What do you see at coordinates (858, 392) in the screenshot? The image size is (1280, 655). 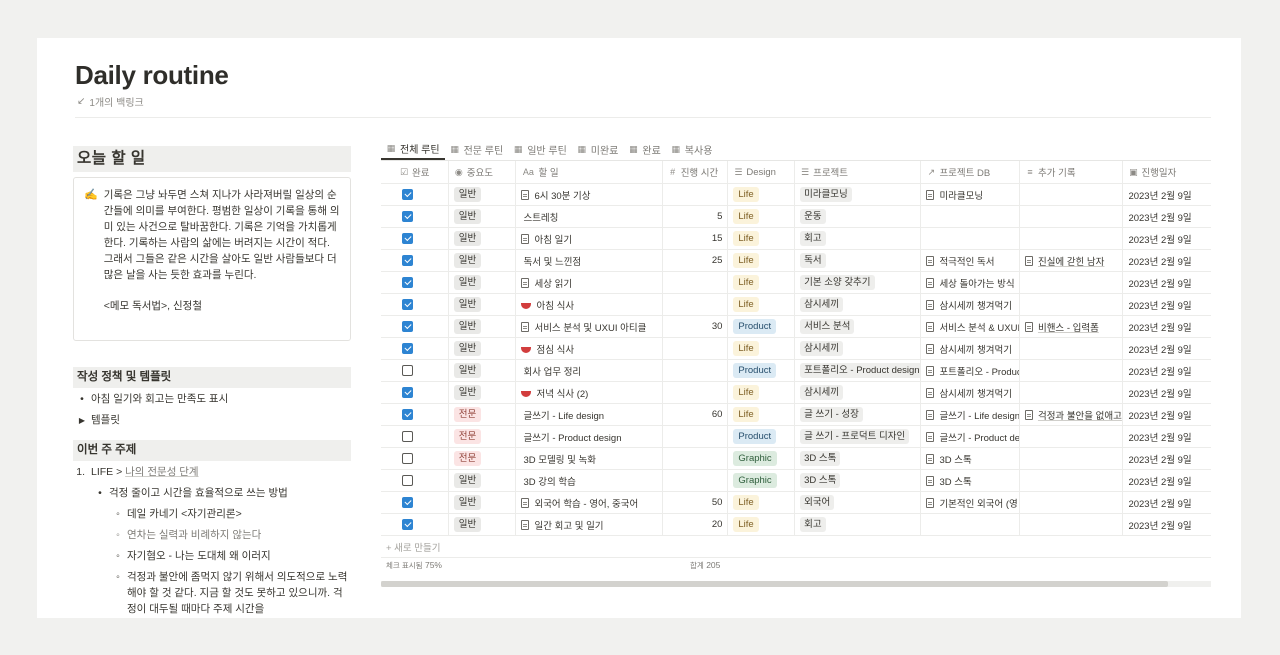 I see `project-cell: 삼시세끼` at bounding box center [858, 392].